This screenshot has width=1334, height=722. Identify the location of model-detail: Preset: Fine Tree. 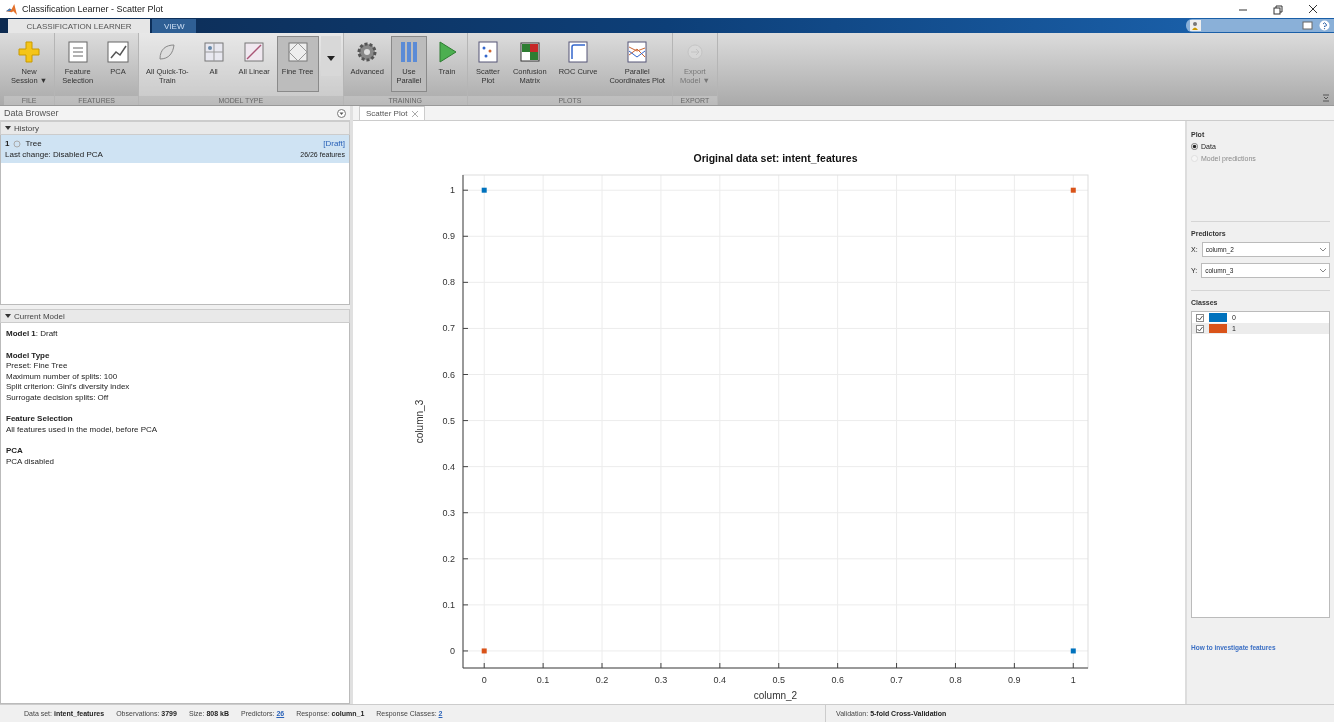
(37, 366).